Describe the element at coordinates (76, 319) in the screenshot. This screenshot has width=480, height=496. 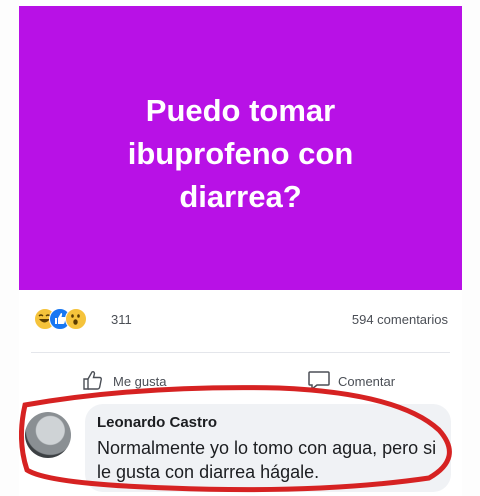
I see `wow-emoji-icon` at that location.